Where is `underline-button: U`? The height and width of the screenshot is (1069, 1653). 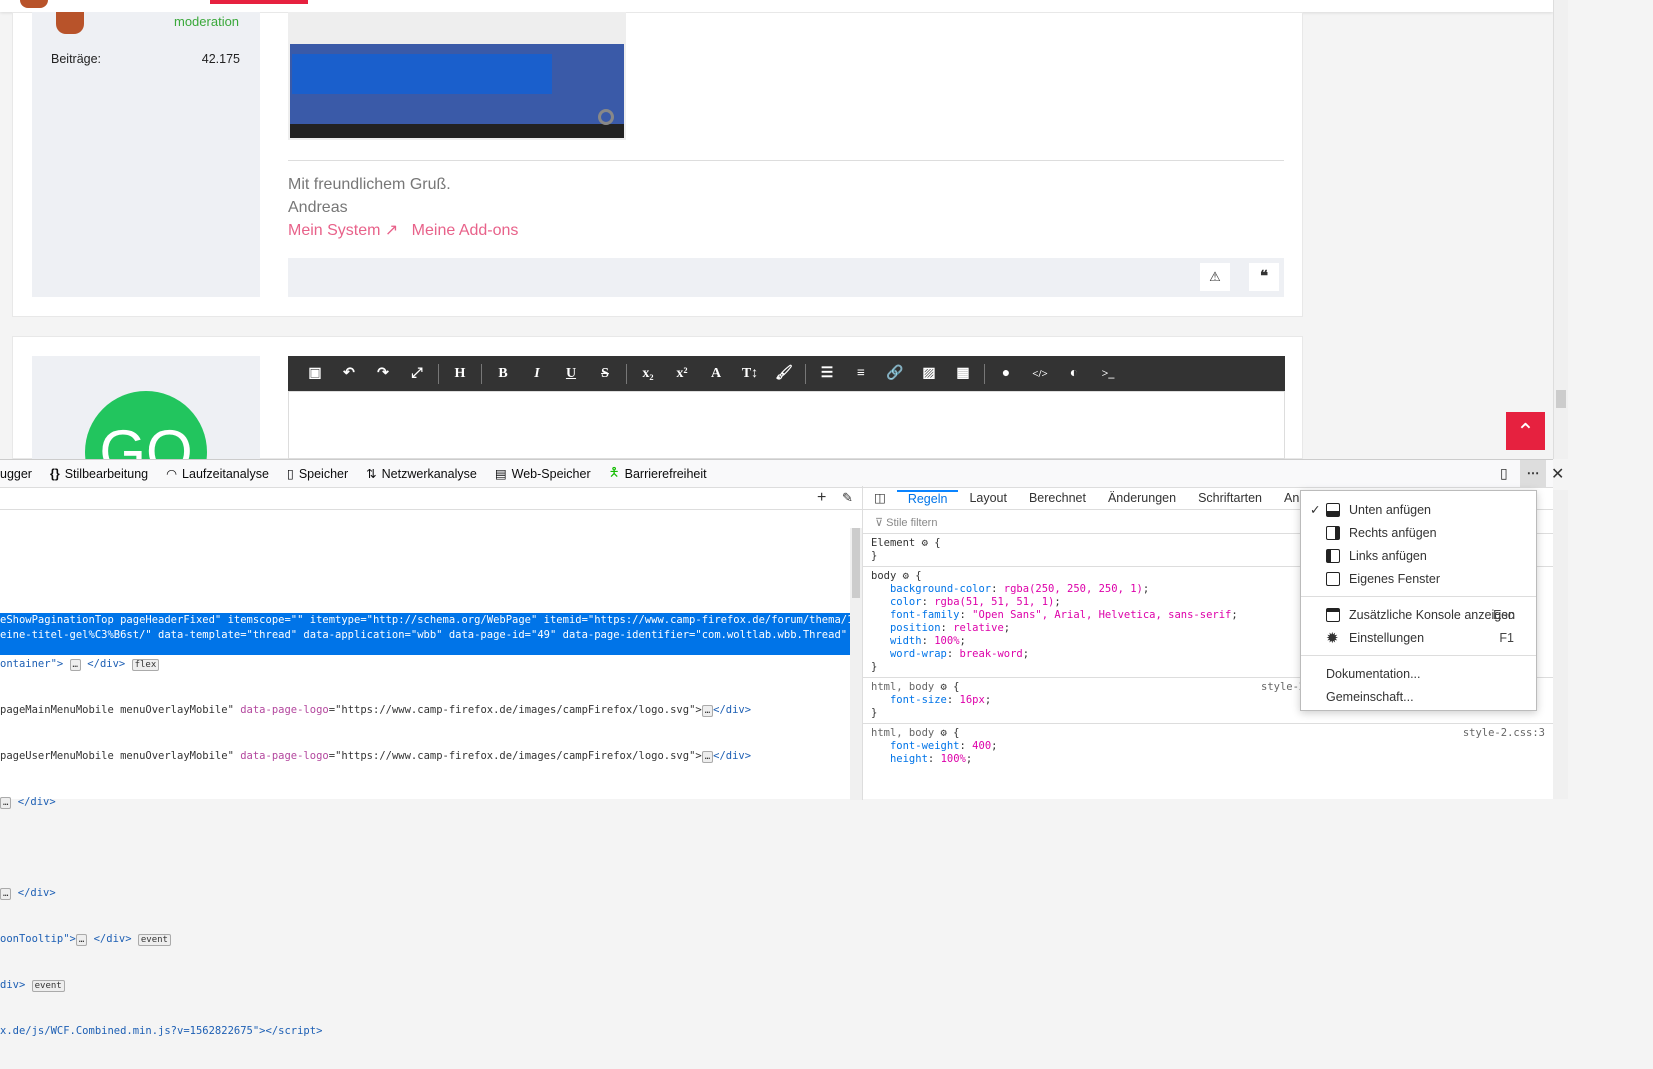
underline-button: U is located at coordinates (571, 374).